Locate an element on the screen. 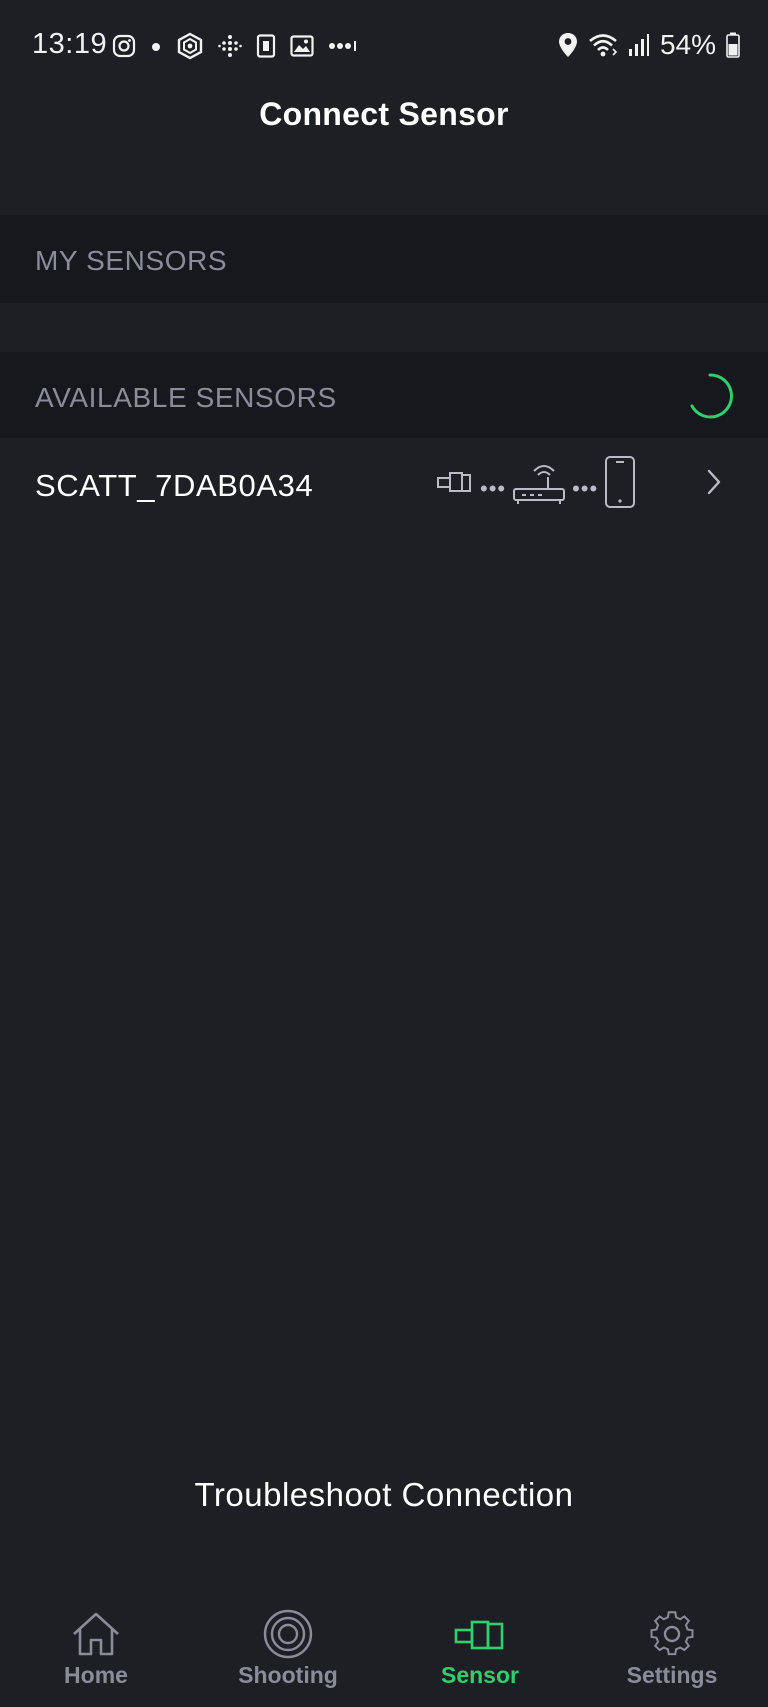 The height and width of the screenshot is (1707, 768). nav-label-shooting: Shooting is located at coordinates (288, 1675).